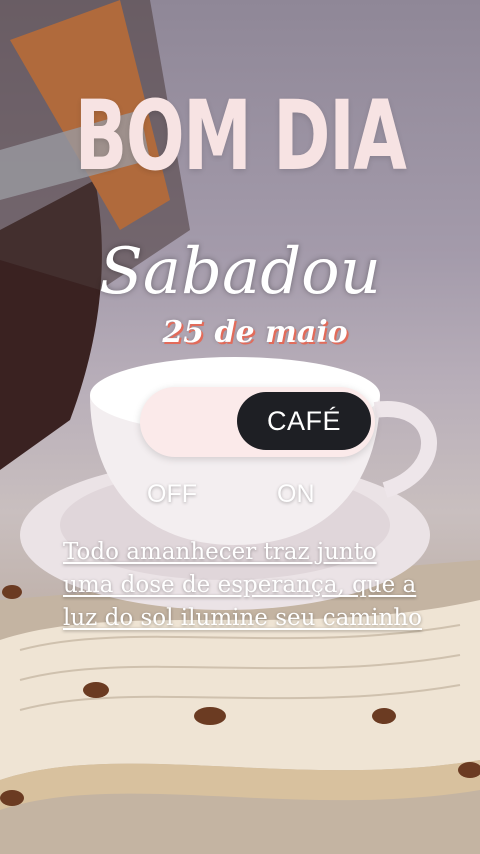  Describe the element at coordinates (240, 136) in the screenshot. I see `greeting-title: BOM DIA` at that location.